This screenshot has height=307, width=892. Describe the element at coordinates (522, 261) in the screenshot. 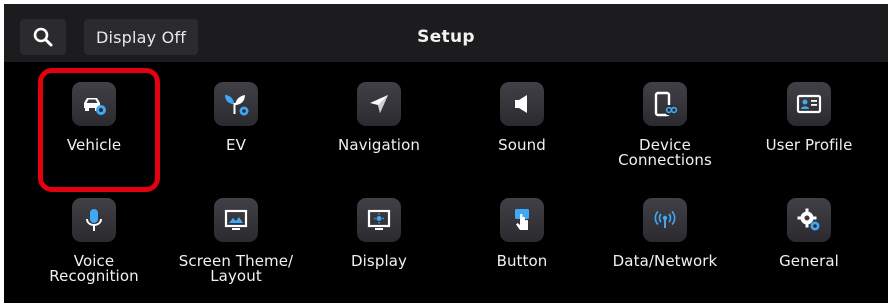

I see `menu-item-label: Button` at that location.